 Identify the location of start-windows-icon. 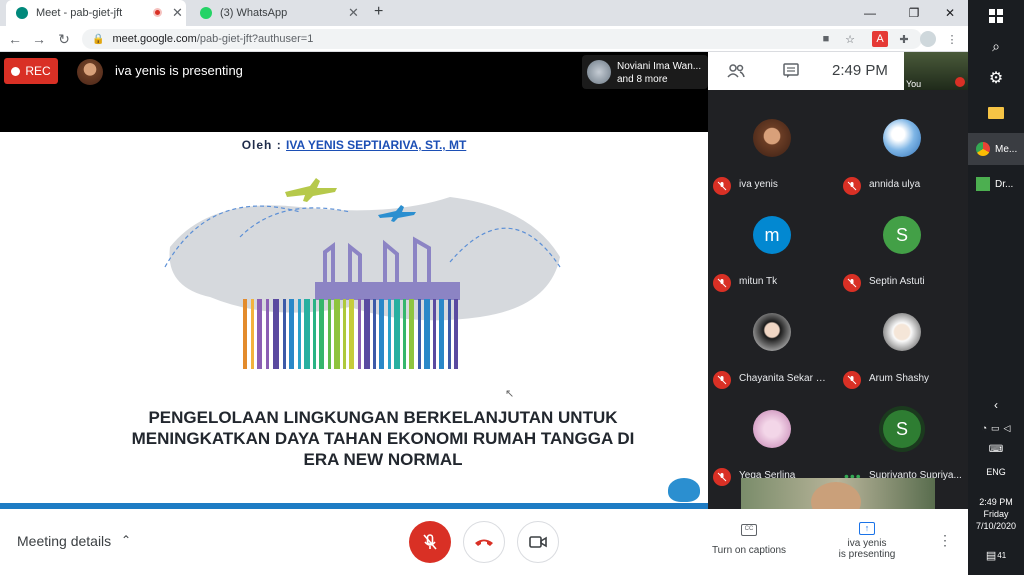
(996, 16).